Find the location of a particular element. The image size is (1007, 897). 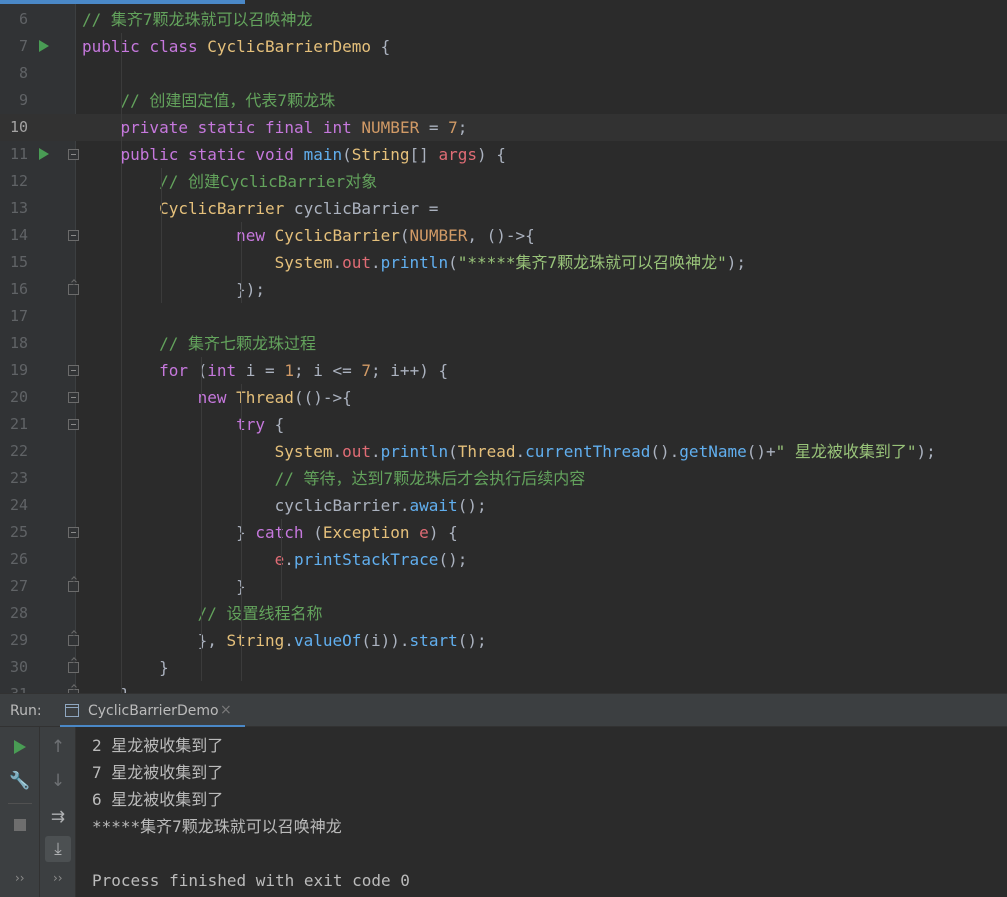

code-line: 17 is located at coordinates (503, 316).